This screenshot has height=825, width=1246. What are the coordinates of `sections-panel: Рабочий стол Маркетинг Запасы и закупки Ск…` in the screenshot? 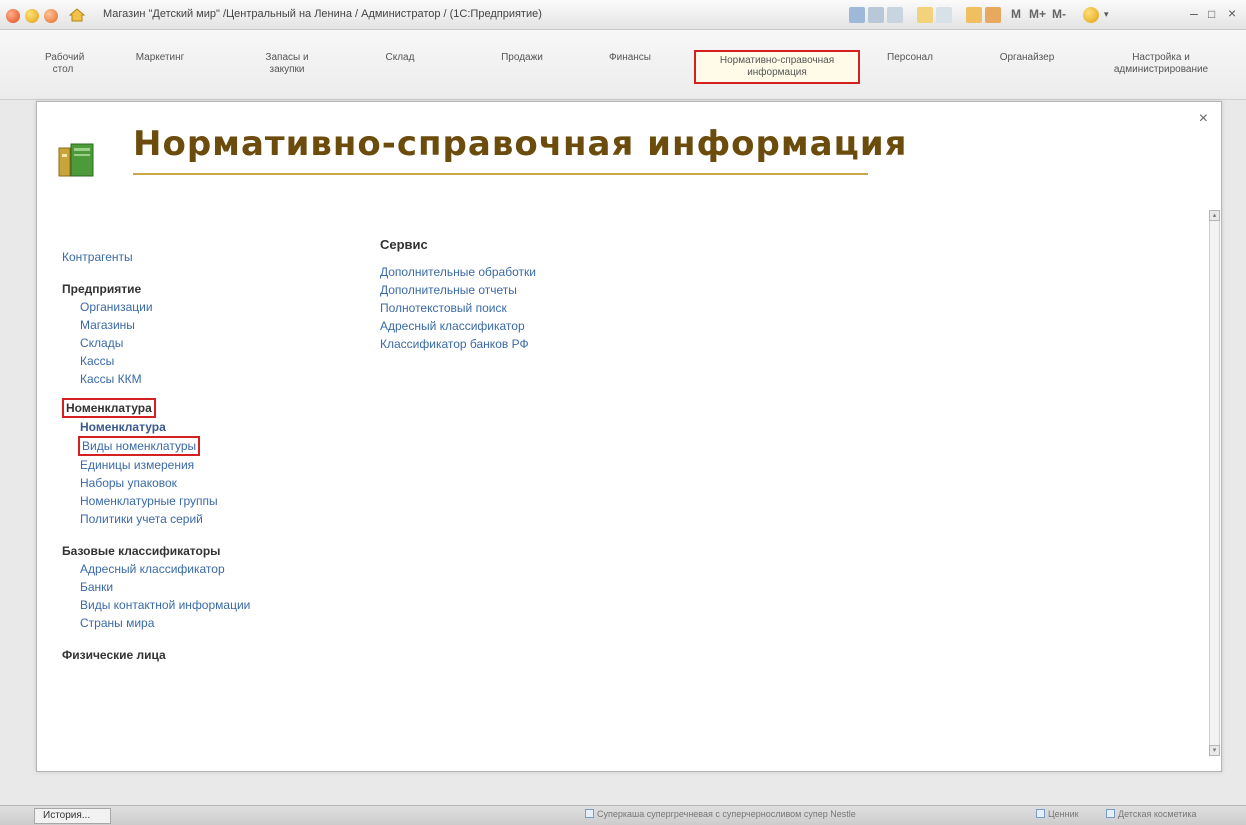 It's located at (623, 65).